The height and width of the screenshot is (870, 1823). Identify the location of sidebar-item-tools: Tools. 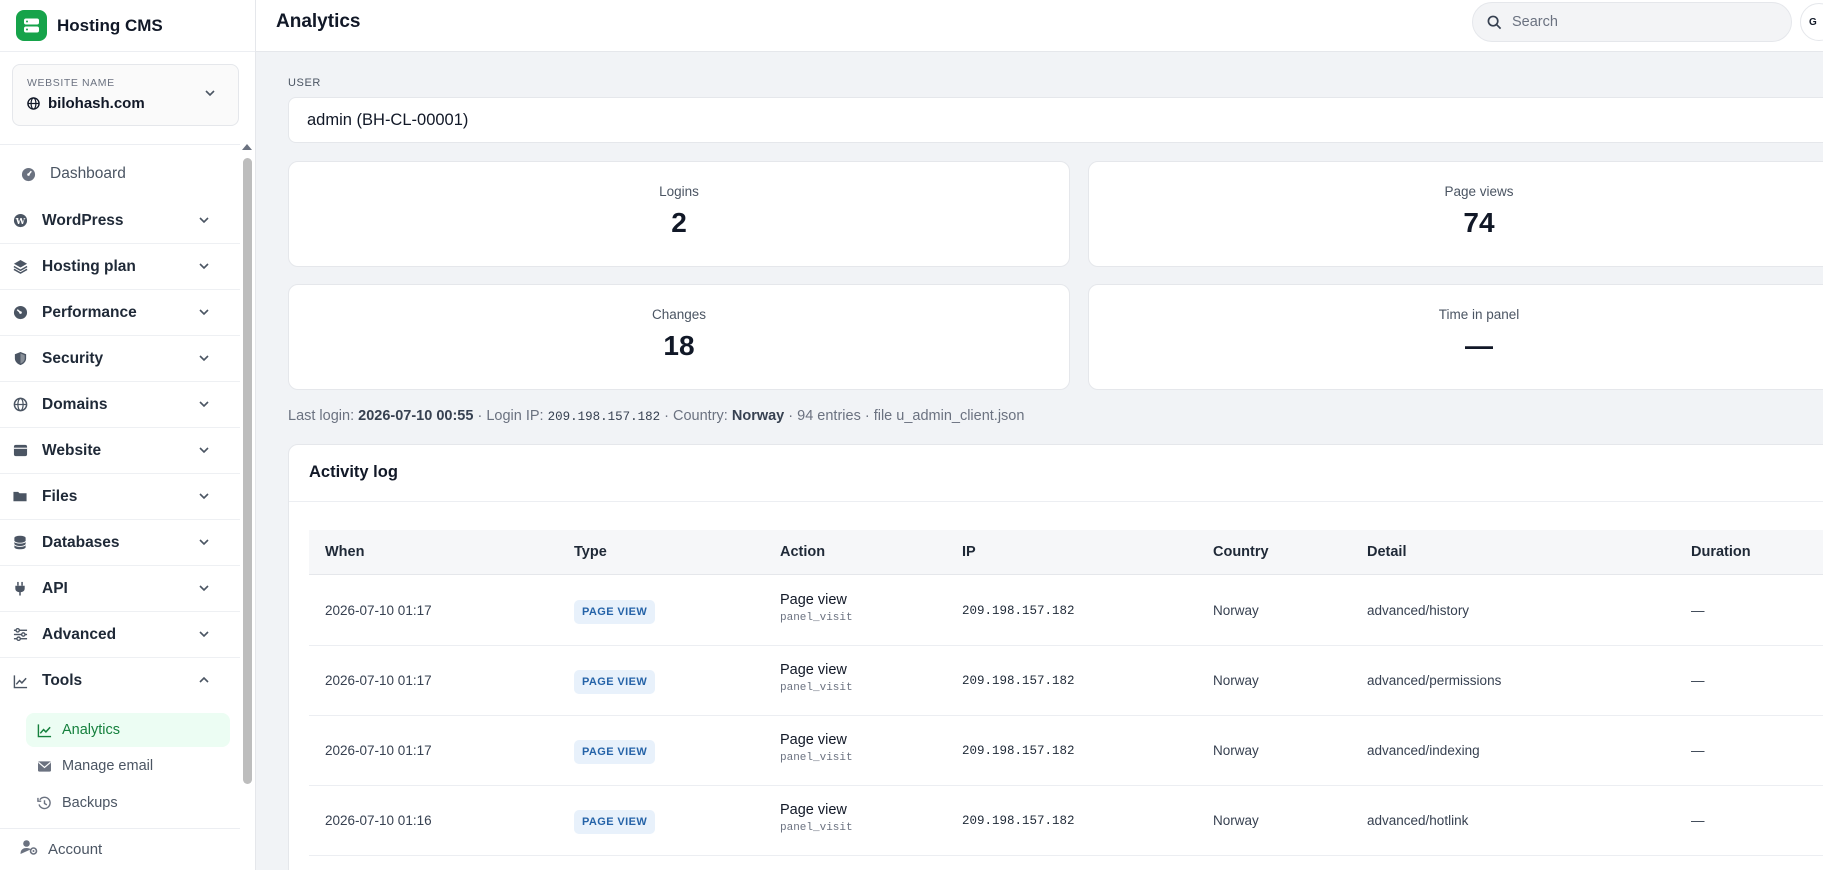
(120, 681).